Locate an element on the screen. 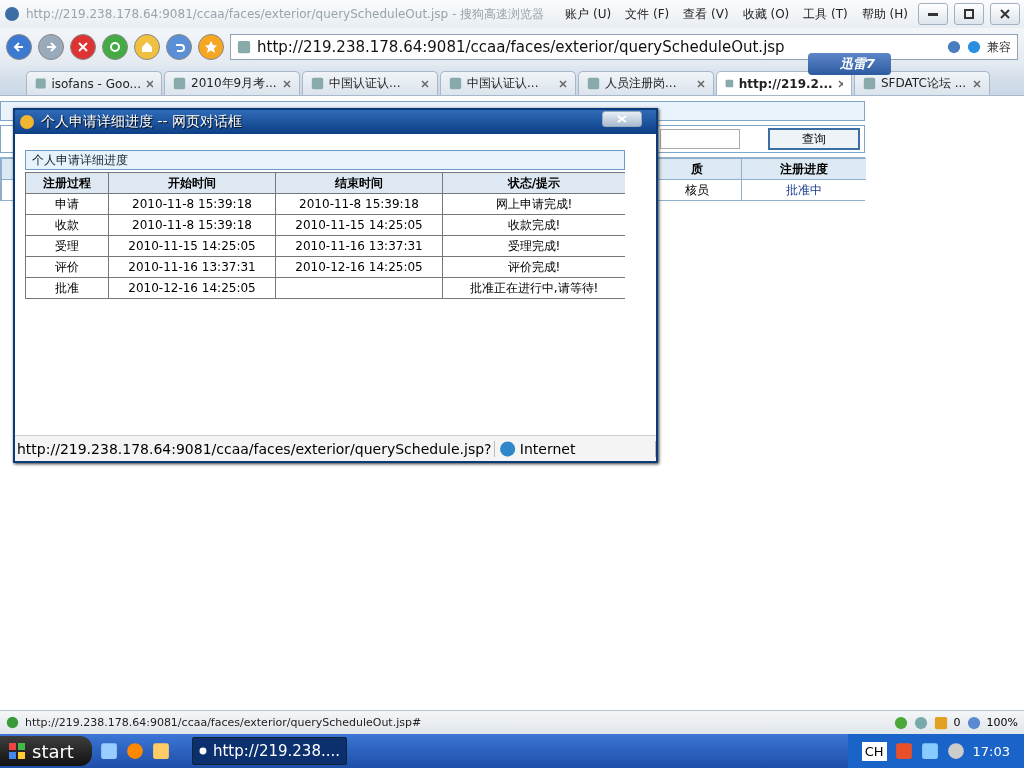 This screenshot has height=768, width=1024. dialog-title: 个人申请详细进度 -- 网页对话框 is located at coordinates (142, 122).